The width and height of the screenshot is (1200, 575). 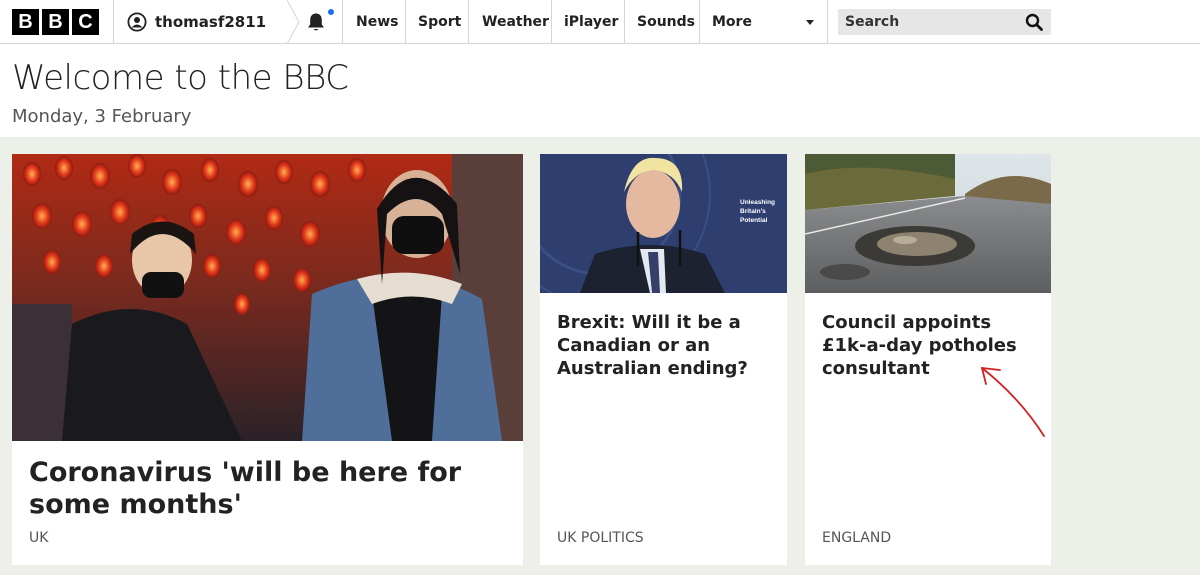 What do you see at coordinates (600, 538) in the screenshot?
I see `story-category: UK Politics` at bounding box center [600, 538].